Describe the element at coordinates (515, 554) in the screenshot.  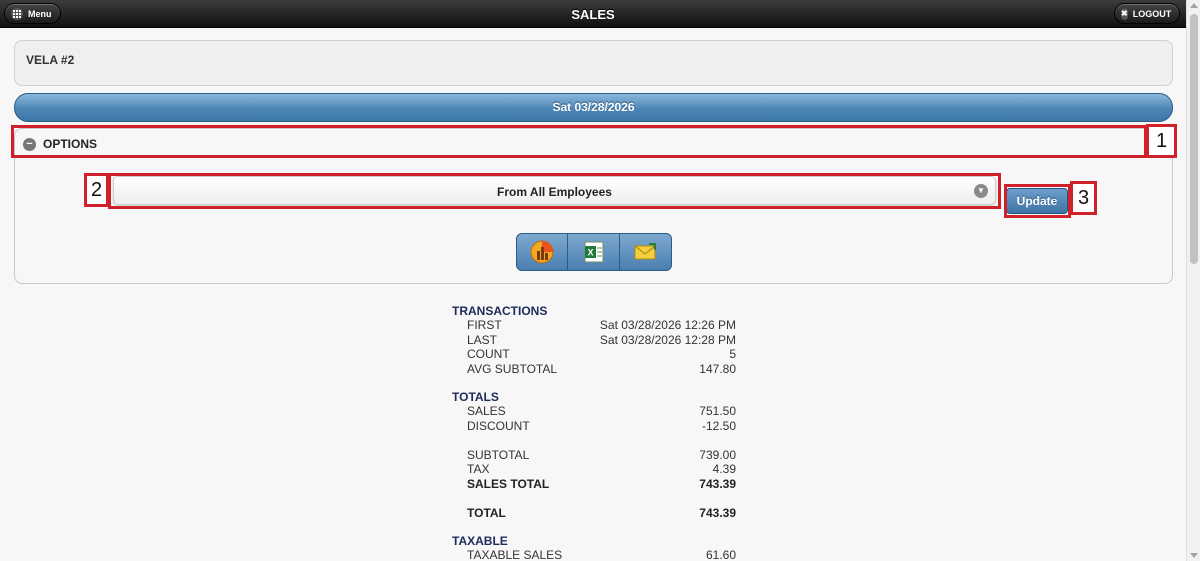
I see `row-label: TAXABLE SALES` at that location.